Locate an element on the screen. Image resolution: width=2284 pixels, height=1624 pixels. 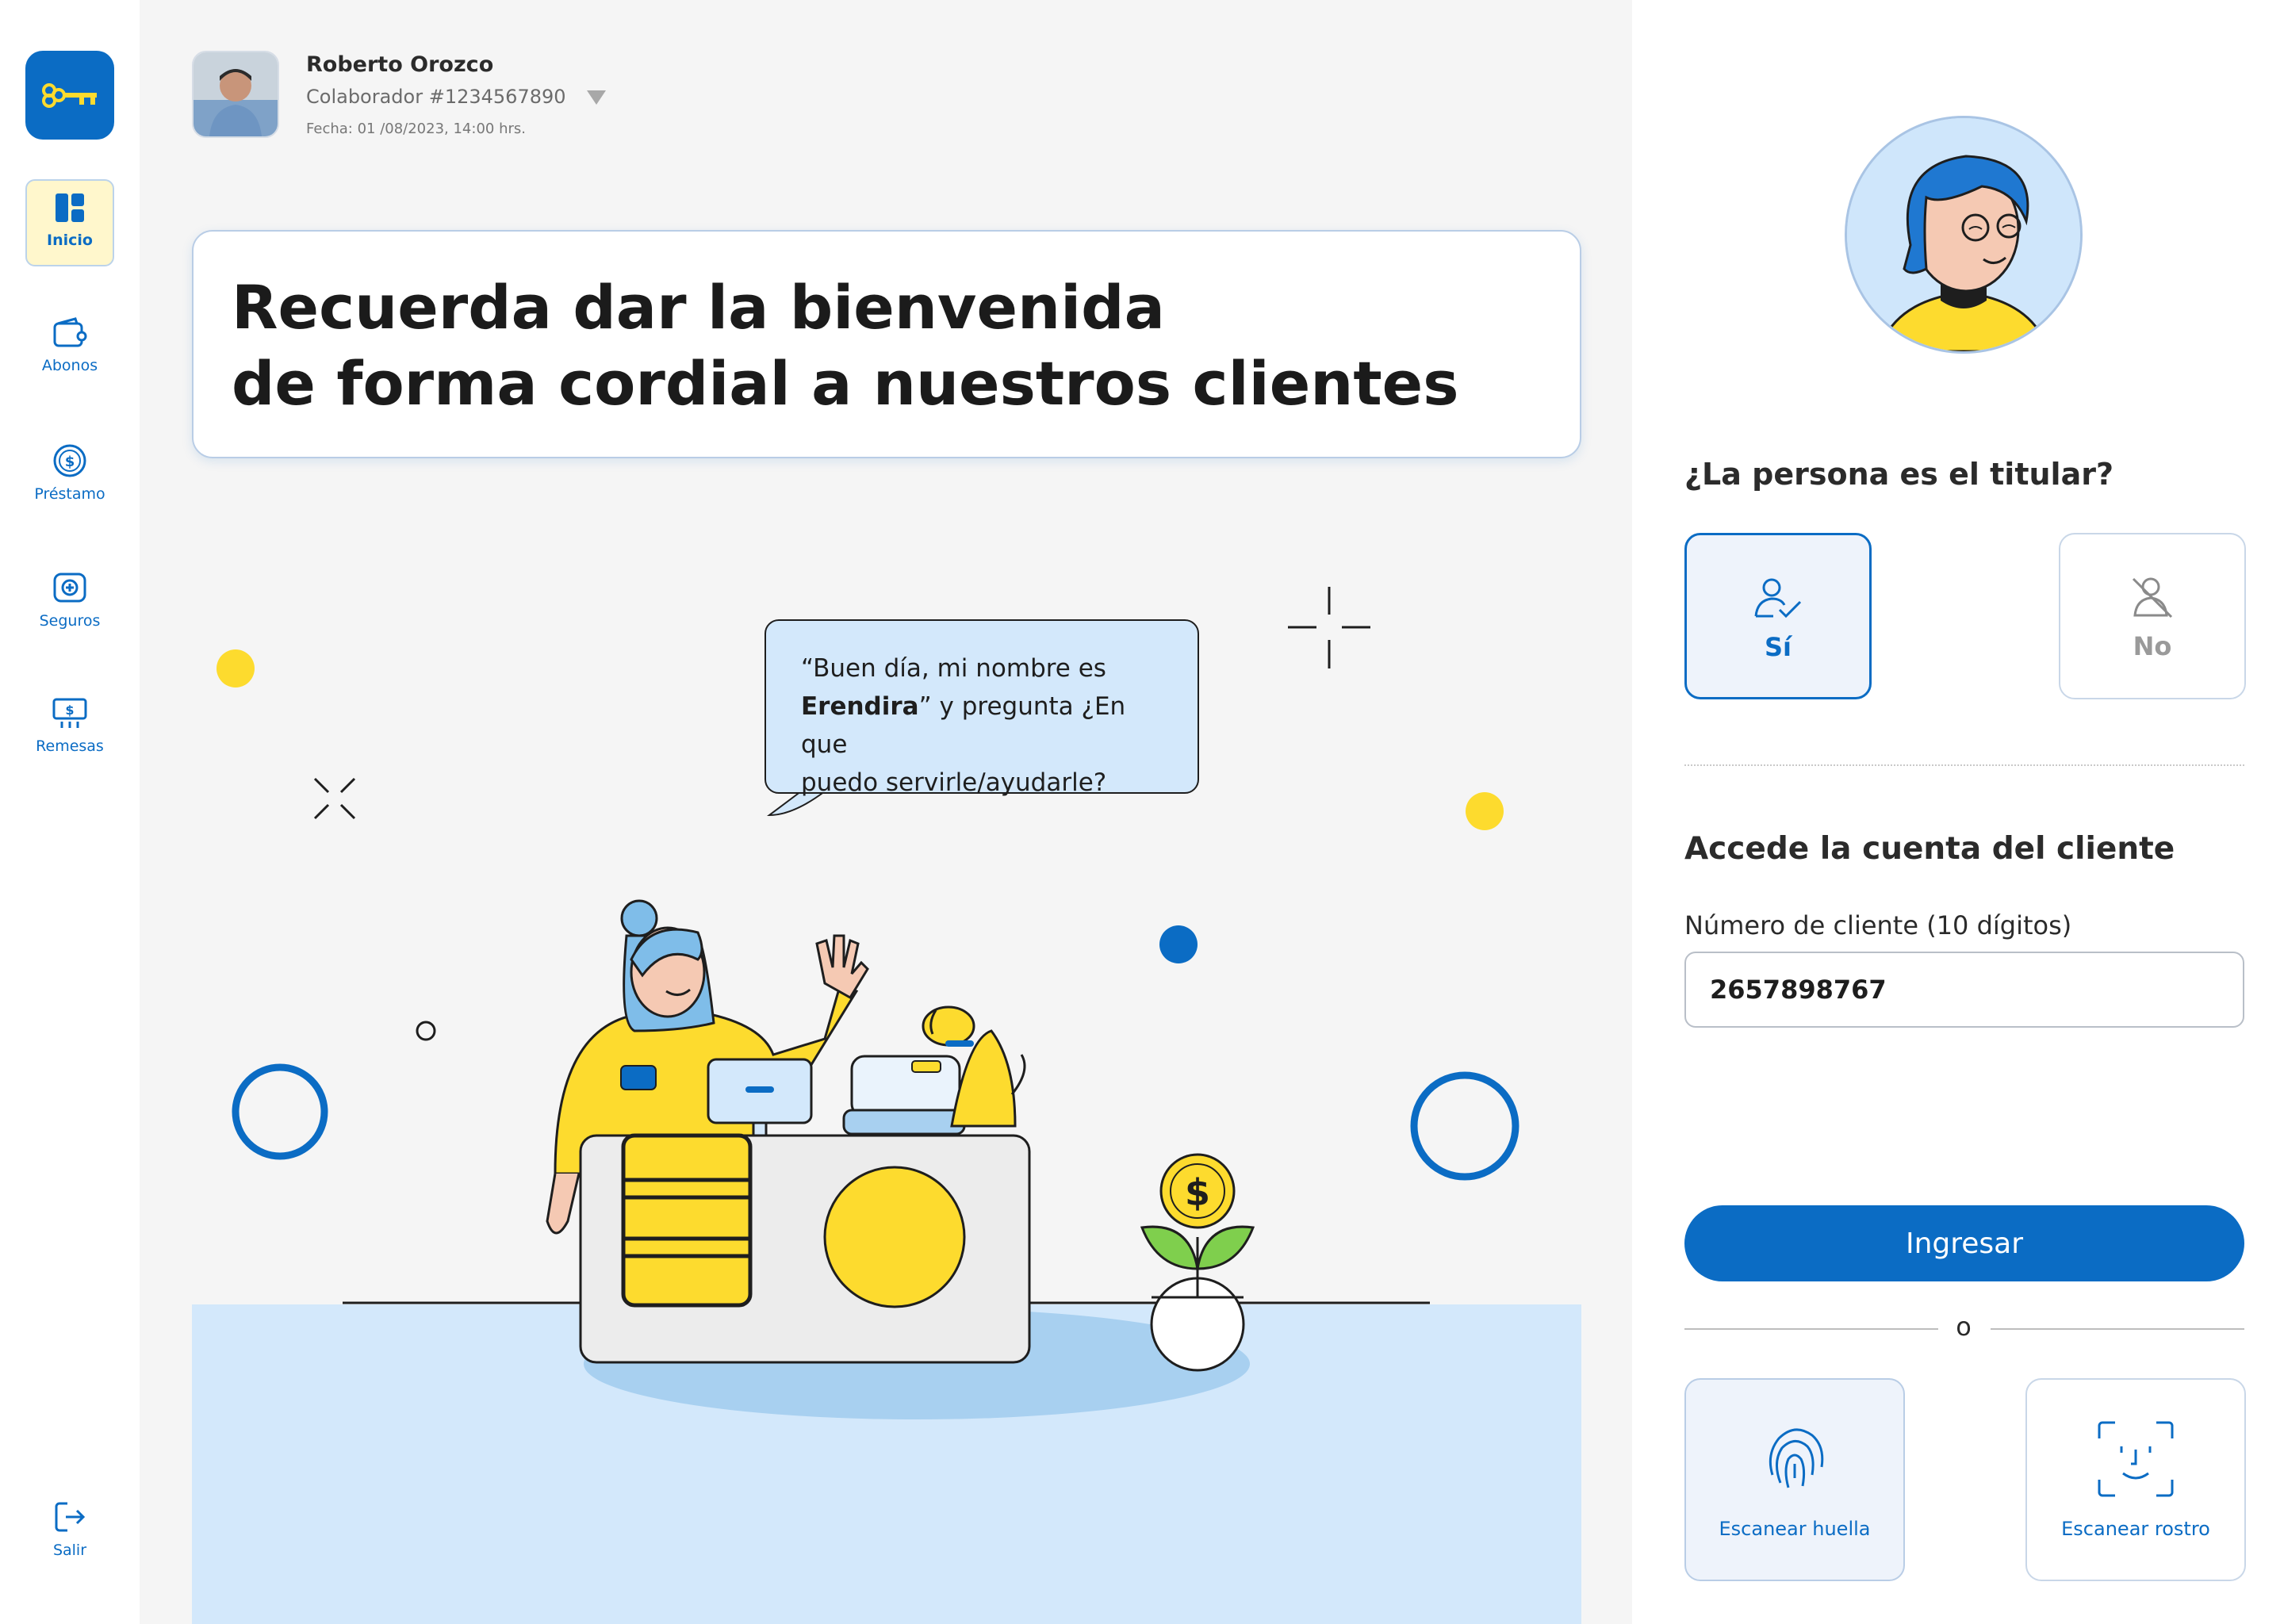
holder-question: ¿La persona es el titular? is located at coordinates (1898, 474).